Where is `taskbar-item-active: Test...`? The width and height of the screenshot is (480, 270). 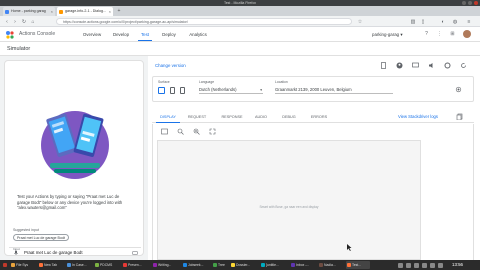
taskbar-item-active: Test... is located at coordinates (358, 265).